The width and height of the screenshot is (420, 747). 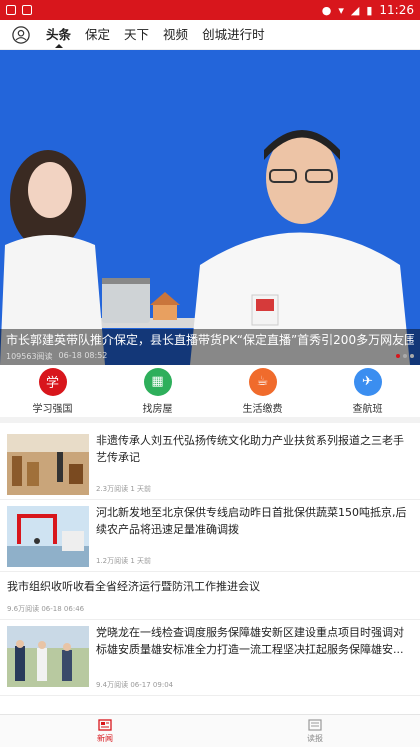 I want to click on paper-icon, so click(x=315, y=724).